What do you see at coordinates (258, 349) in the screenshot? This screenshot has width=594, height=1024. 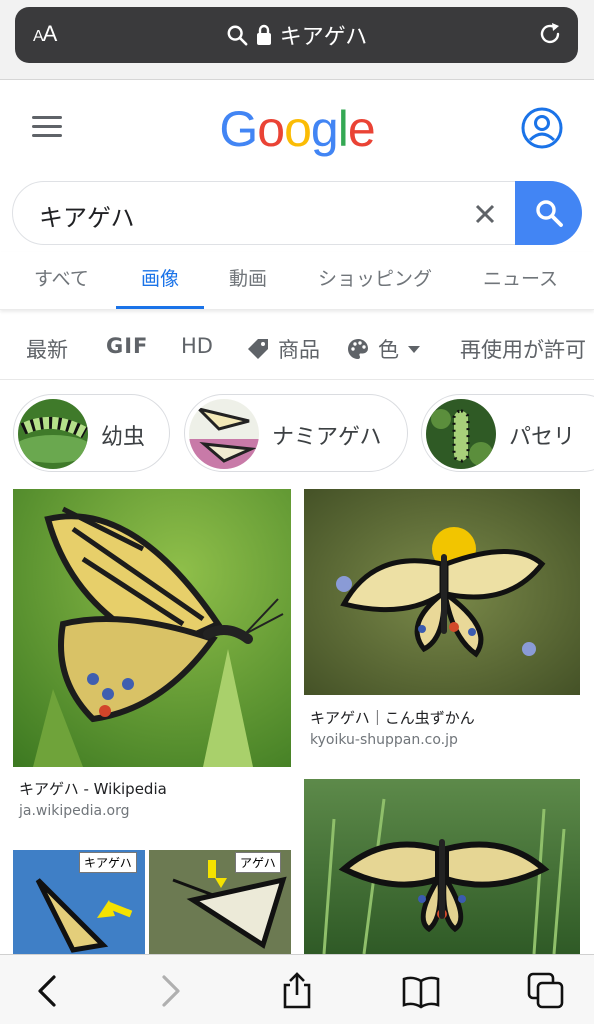 I see `tag-icon` at bounding box center [258, 349].